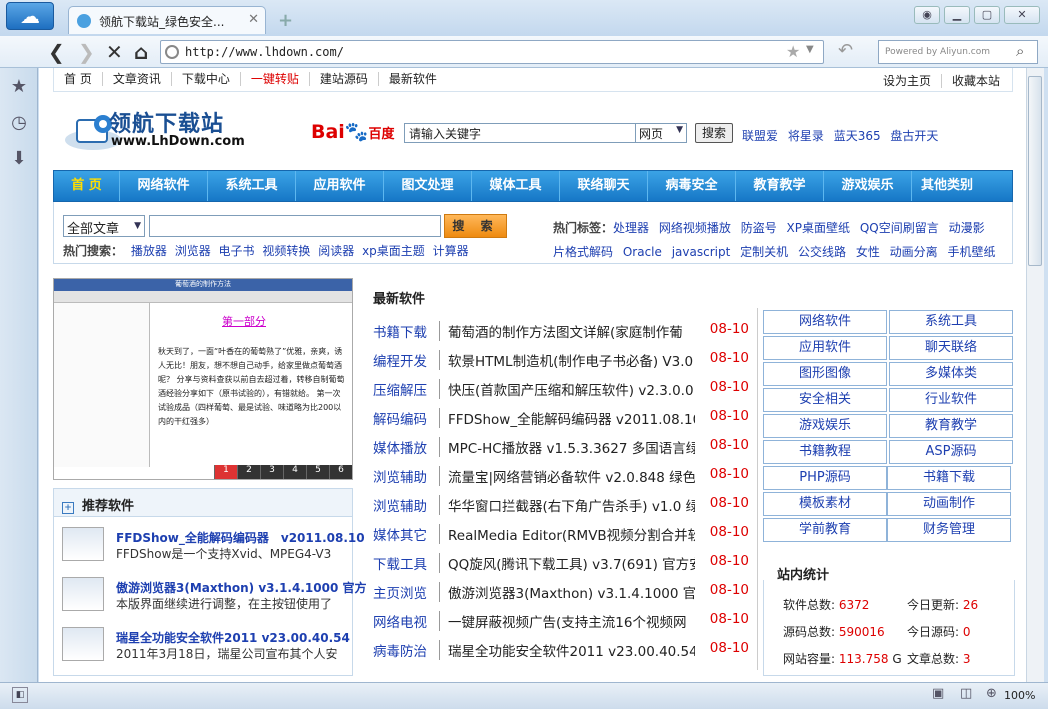 The width and height of the screenshot is (1048, 709). What do you see at coordinates (567, 650) in the screenshot?
I see `row-title: 瑞星全功能安全软件2011 v23.00.40.54` at bounding box center [567, 650].